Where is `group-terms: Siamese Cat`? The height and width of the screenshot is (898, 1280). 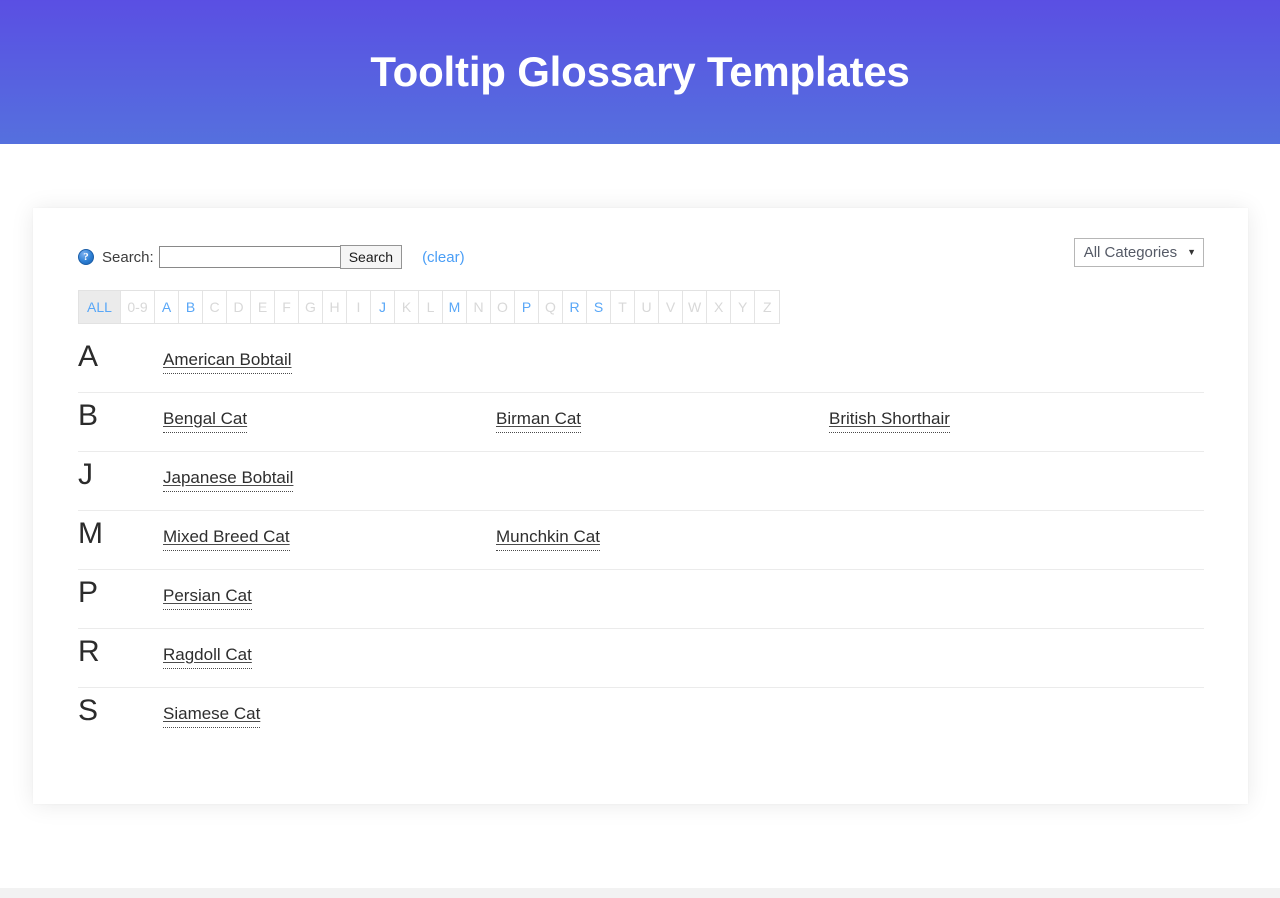 group-terms: Siamese Cat is located at coordinates (683, 710).